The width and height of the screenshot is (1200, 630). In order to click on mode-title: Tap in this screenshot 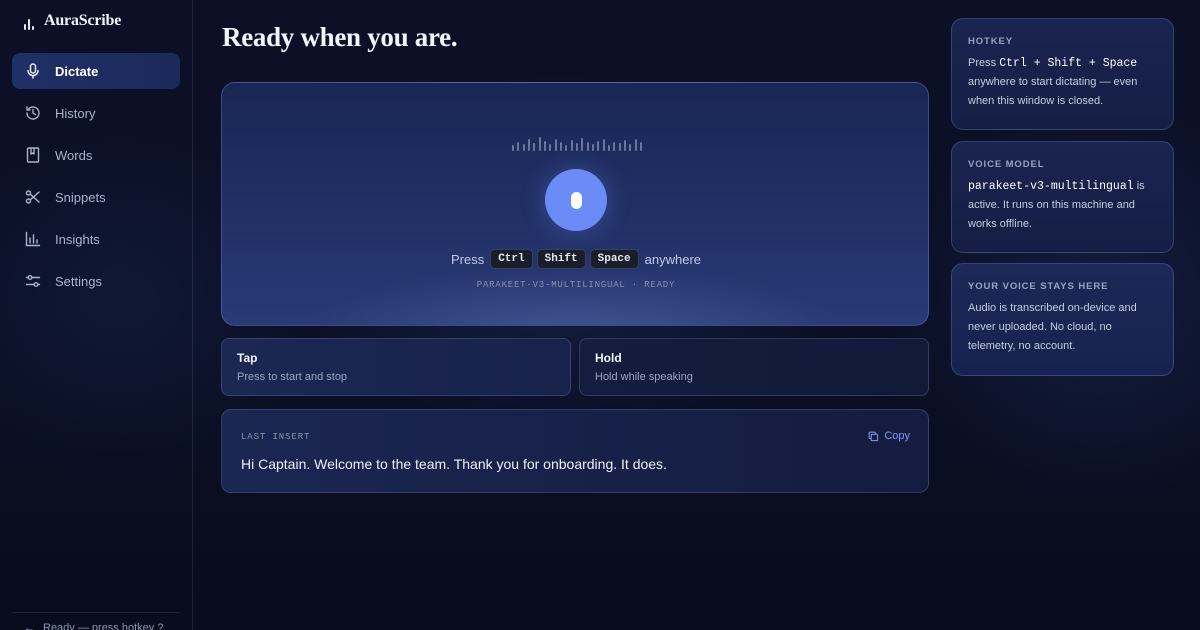, I will do `click(247, 358)`.